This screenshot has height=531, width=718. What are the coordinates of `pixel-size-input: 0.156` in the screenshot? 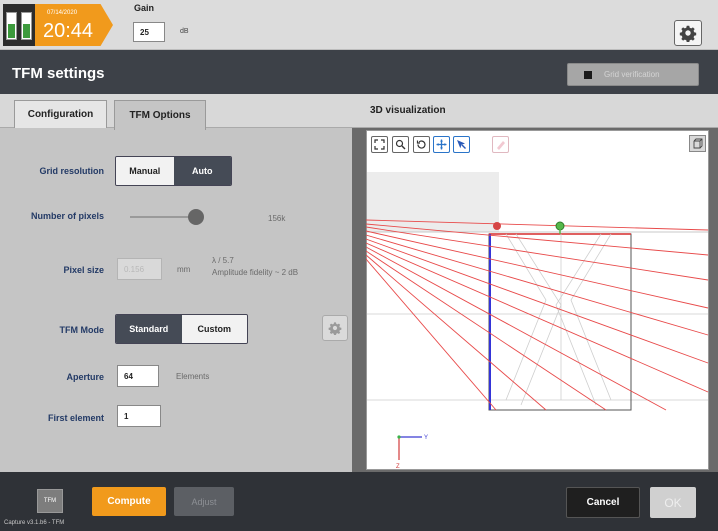 It's located at (139, 269).